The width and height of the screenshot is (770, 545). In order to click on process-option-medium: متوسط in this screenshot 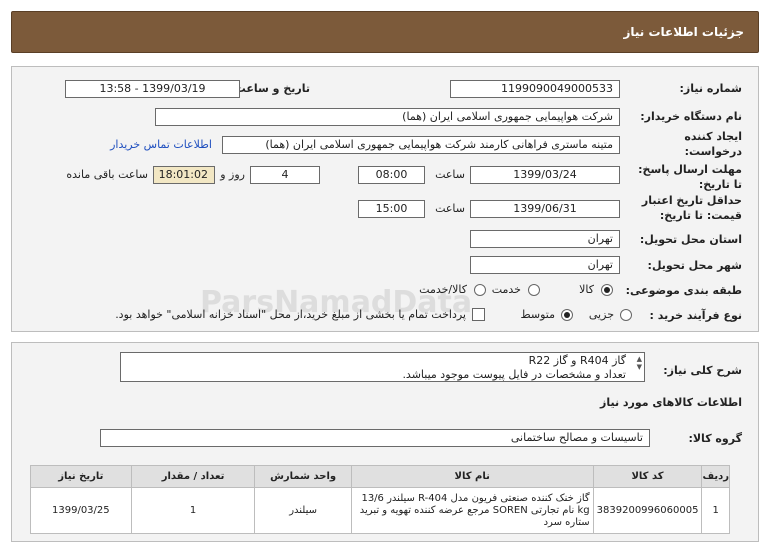, I will do `click(537, 314)`.